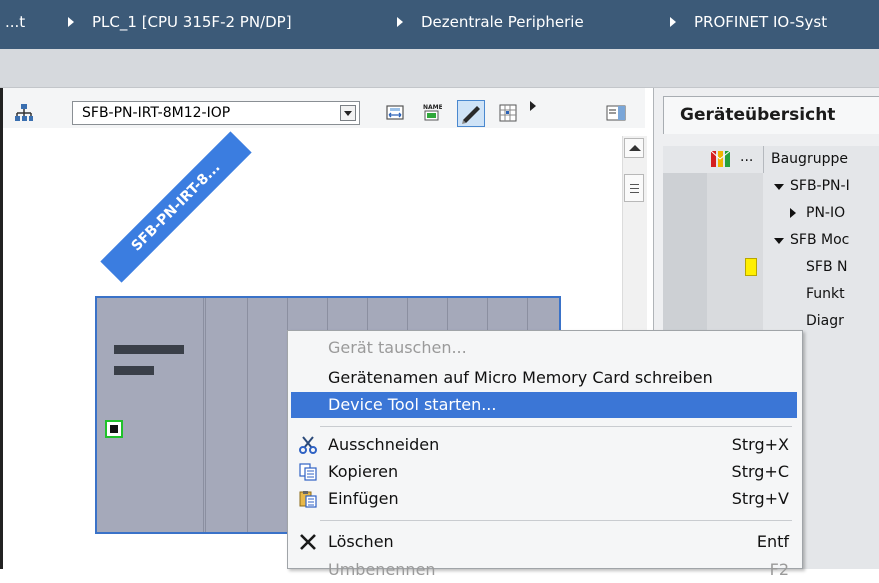 The width and height of the screenshot is (879, 583). What do you see at coordinates (395, 113) in the screenshot?
I see `zoom-fit-icon` at bounding box center [395, 113].